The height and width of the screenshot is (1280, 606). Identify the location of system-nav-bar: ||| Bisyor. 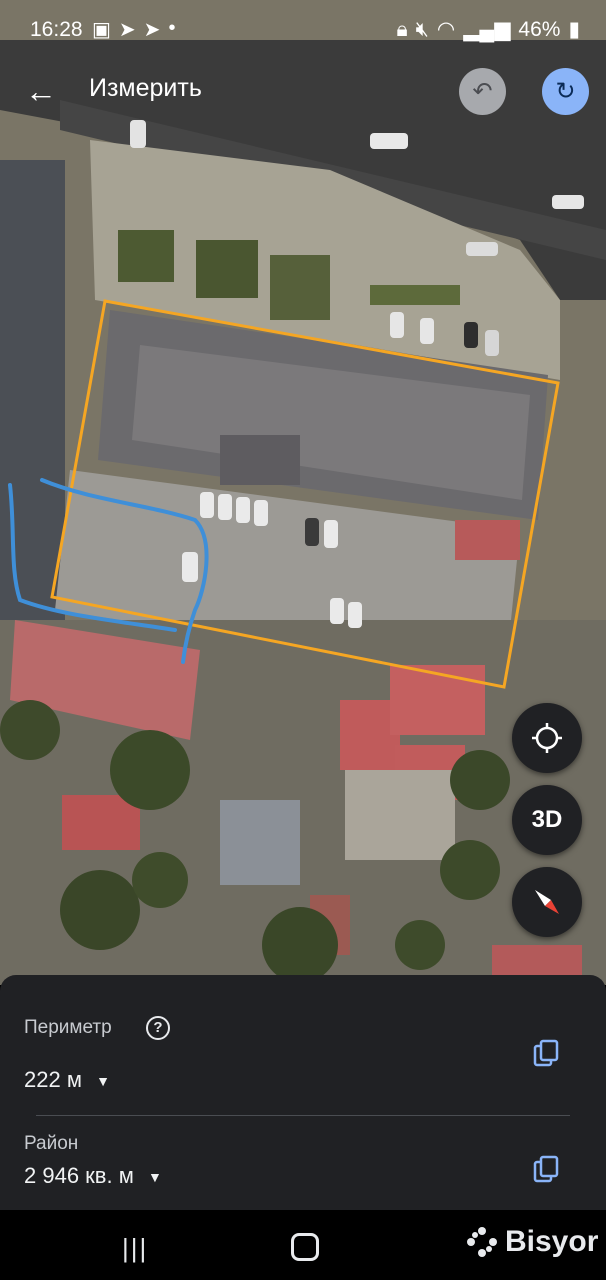
(303, 1245).